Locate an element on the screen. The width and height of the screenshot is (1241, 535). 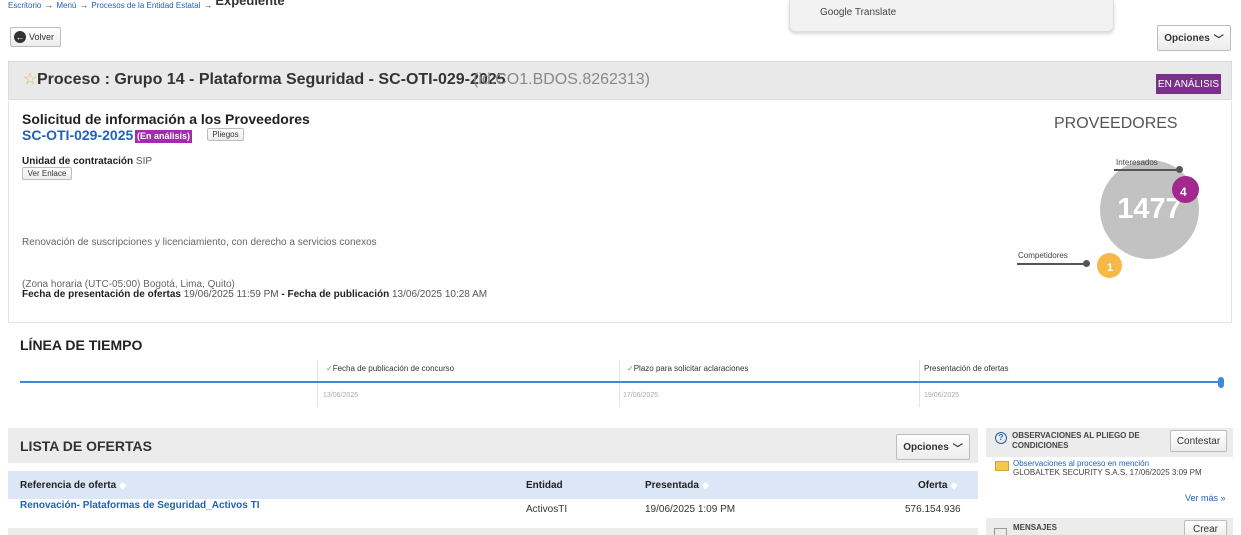
timeline-event-date: 19/06/2025 is located at coordinates (942, 395).